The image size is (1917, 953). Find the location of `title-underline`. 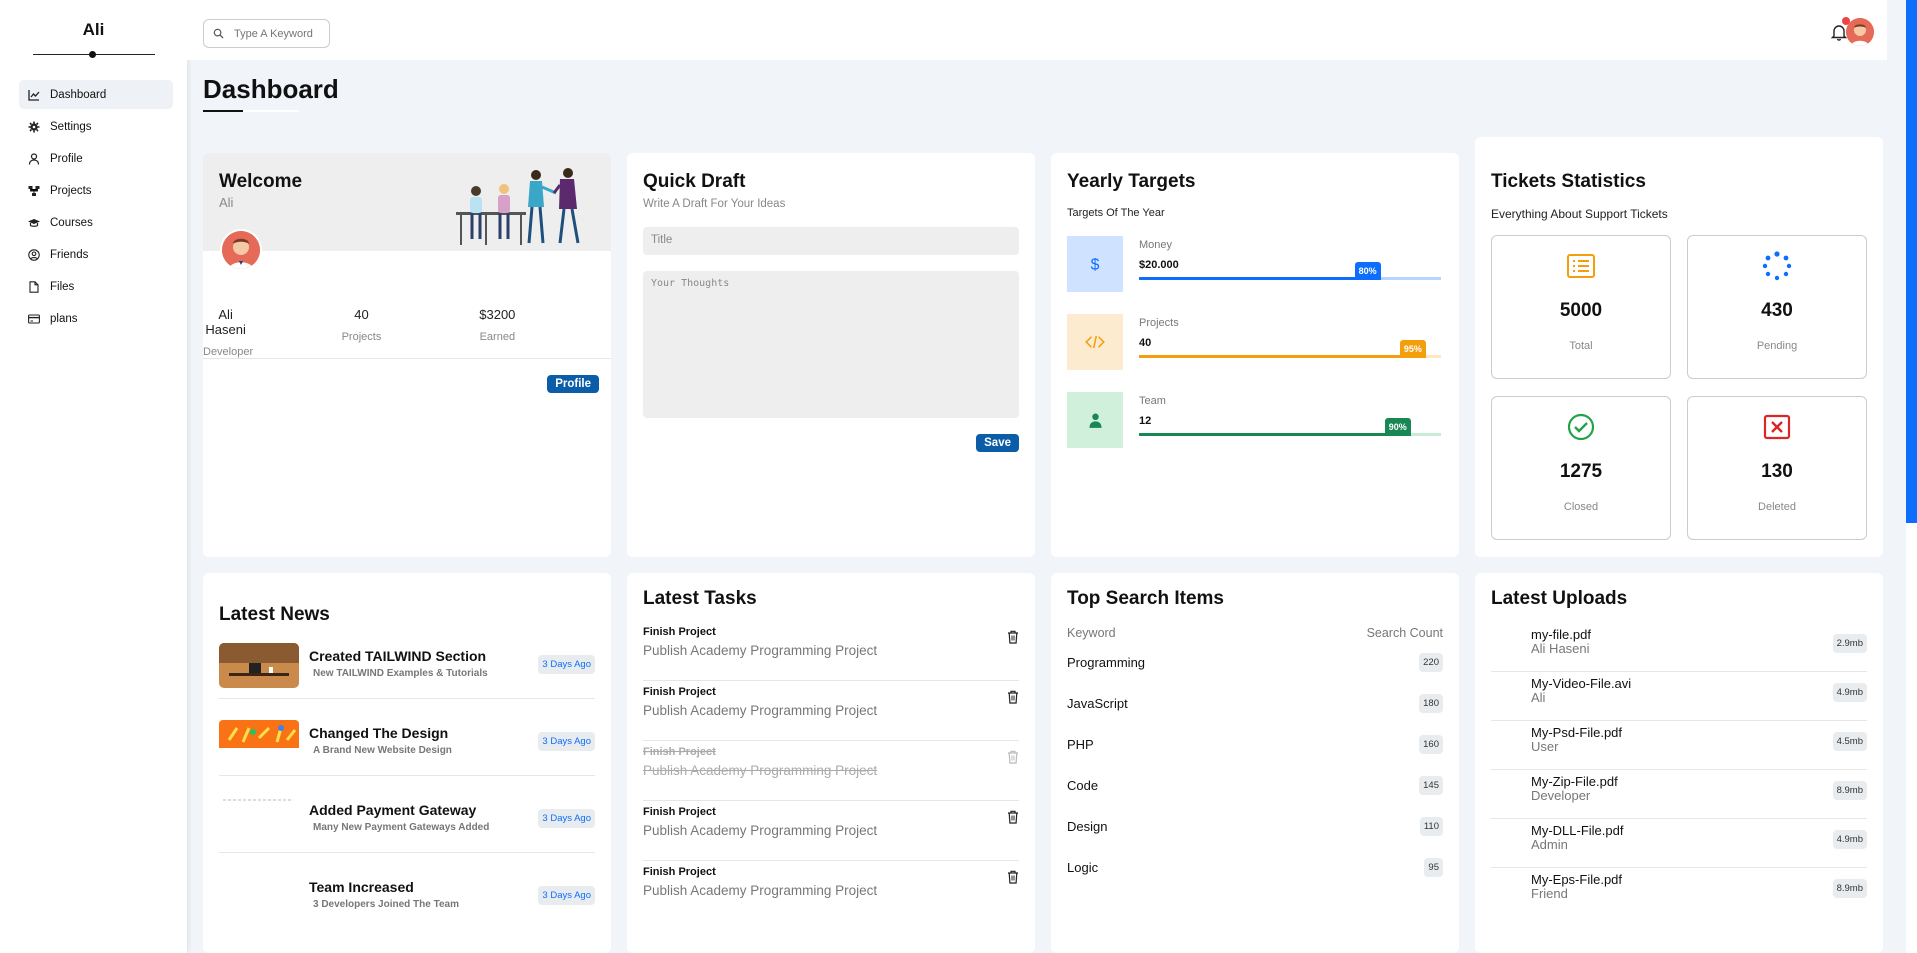

title-underline is located at coordinates (251, 111).